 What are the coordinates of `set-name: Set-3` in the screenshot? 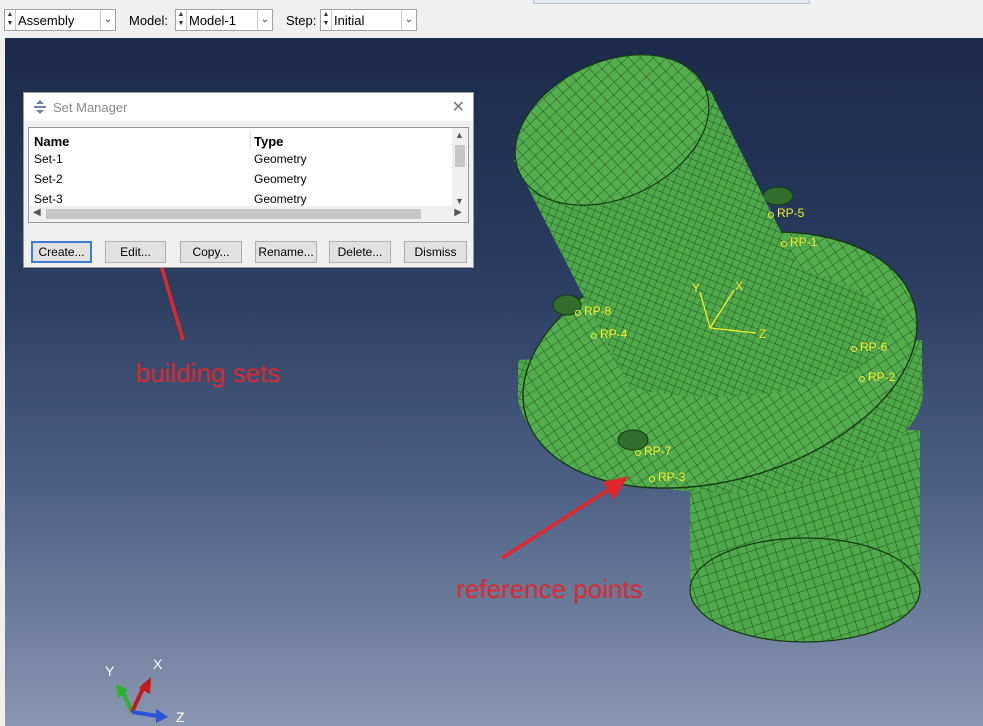 It's located at (48, 199).